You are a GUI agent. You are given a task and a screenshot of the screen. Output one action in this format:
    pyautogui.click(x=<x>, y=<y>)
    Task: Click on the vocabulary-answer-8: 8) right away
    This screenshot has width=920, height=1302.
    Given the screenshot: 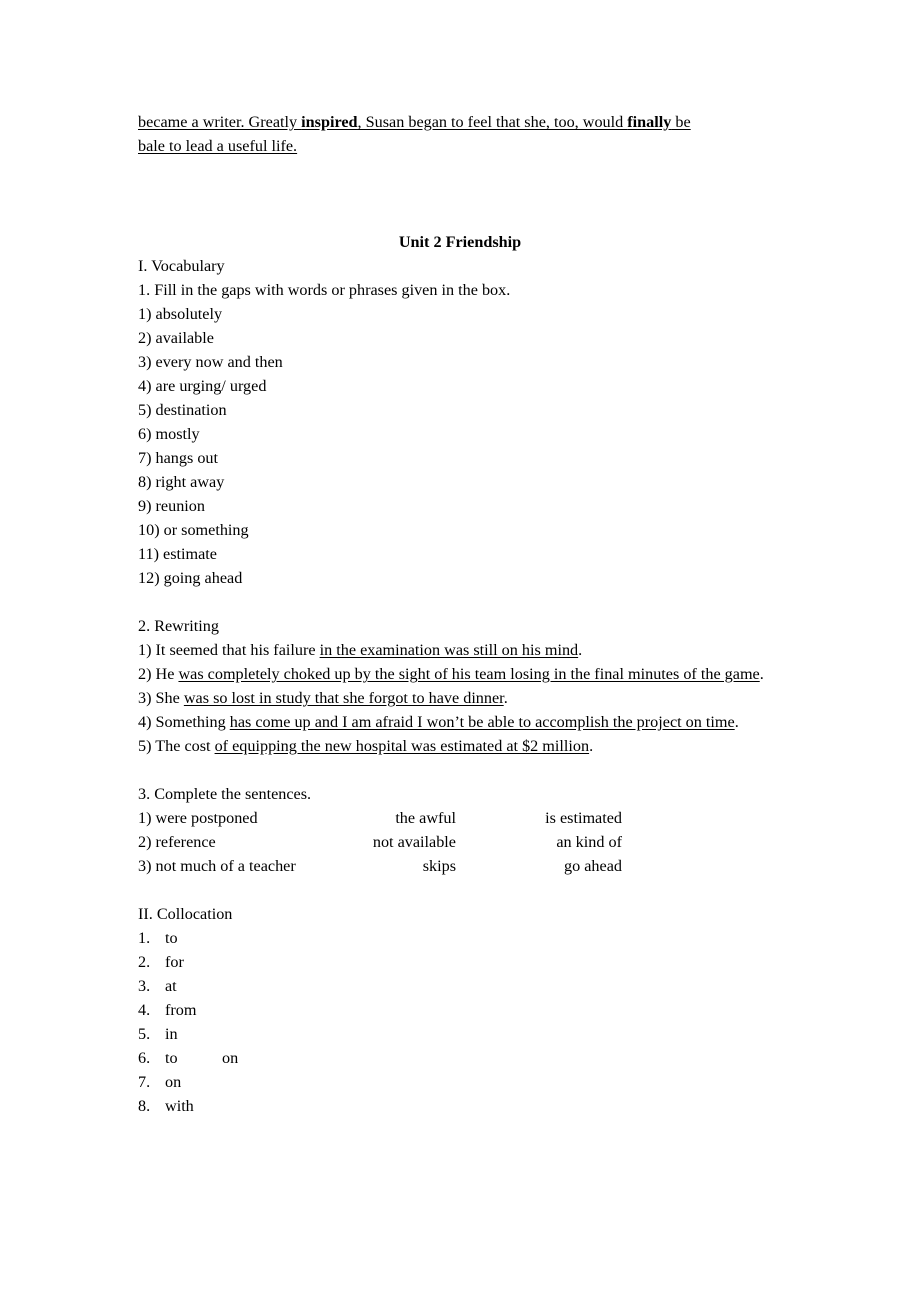 What is the action you would take?
    pyautogui.click(x=181, y=482)
    